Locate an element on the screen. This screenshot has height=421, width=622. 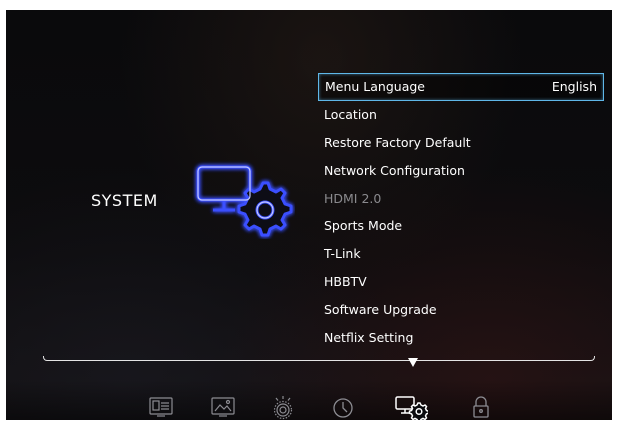
menu-item-label: HBBTV is located at coordinates (345, 281).